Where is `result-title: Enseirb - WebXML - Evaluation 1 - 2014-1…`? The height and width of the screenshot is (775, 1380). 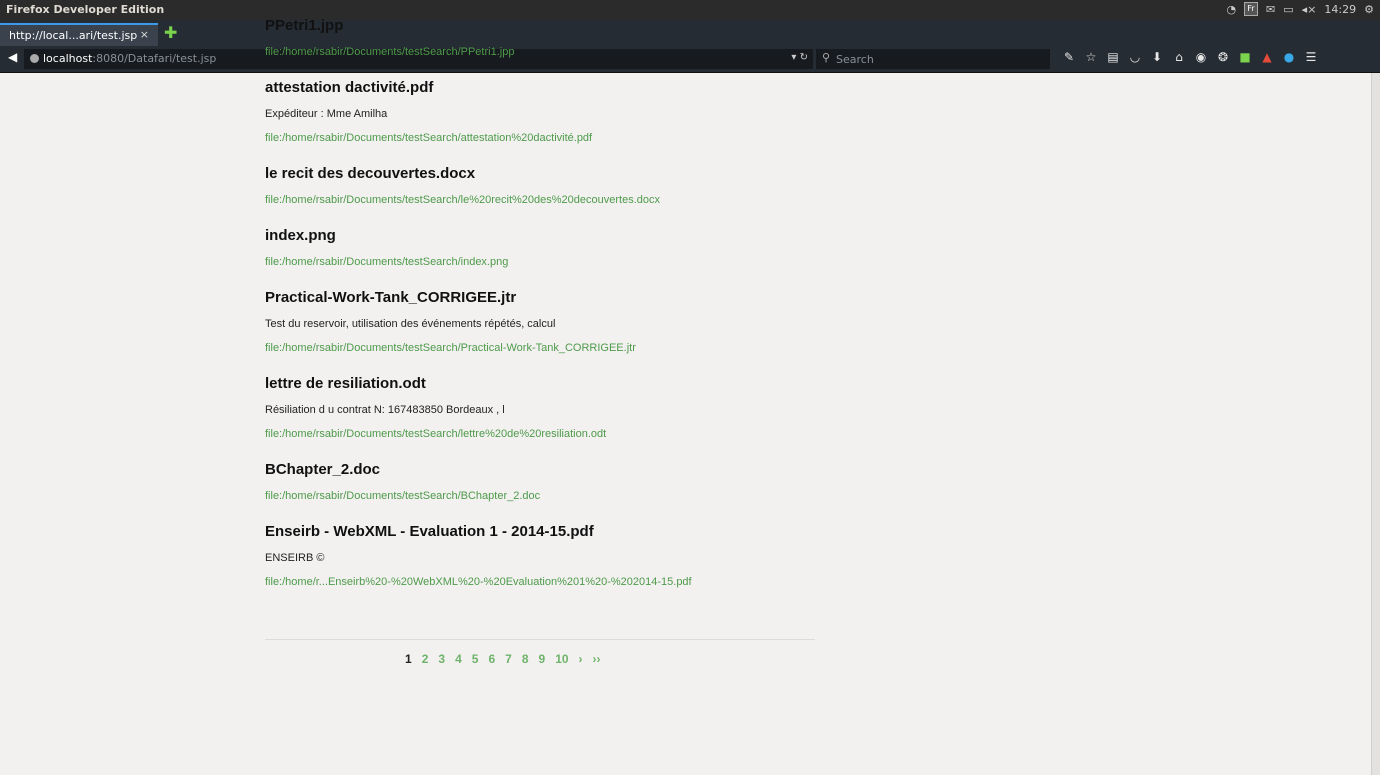
result-title: Enseirb - WebXML - Evaluation 1 - 2014-1… is located at coordinates (540, 532).